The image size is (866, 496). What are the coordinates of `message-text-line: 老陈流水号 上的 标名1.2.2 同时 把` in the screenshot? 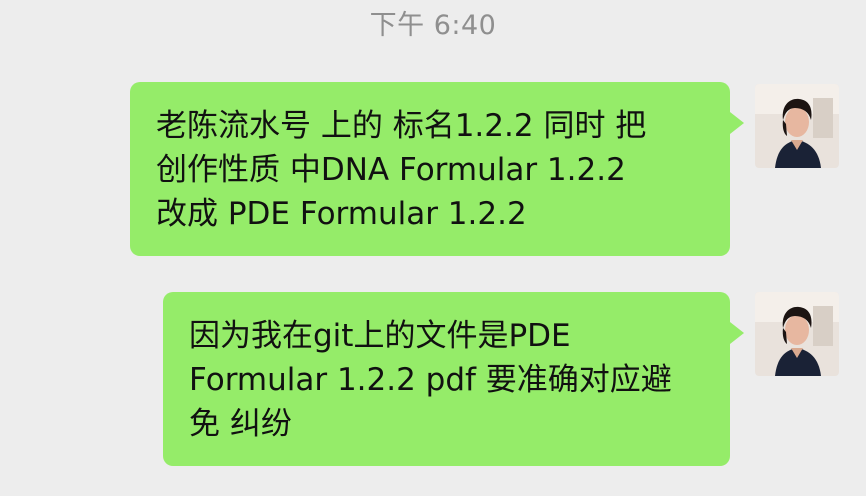 It's located at (401, 126).